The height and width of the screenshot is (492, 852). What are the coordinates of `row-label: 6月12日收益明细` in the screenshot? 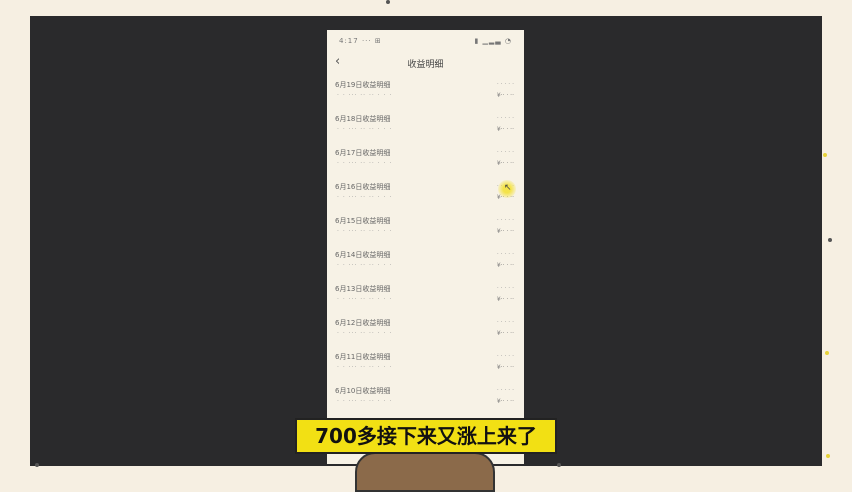 It's located at (363, 323).